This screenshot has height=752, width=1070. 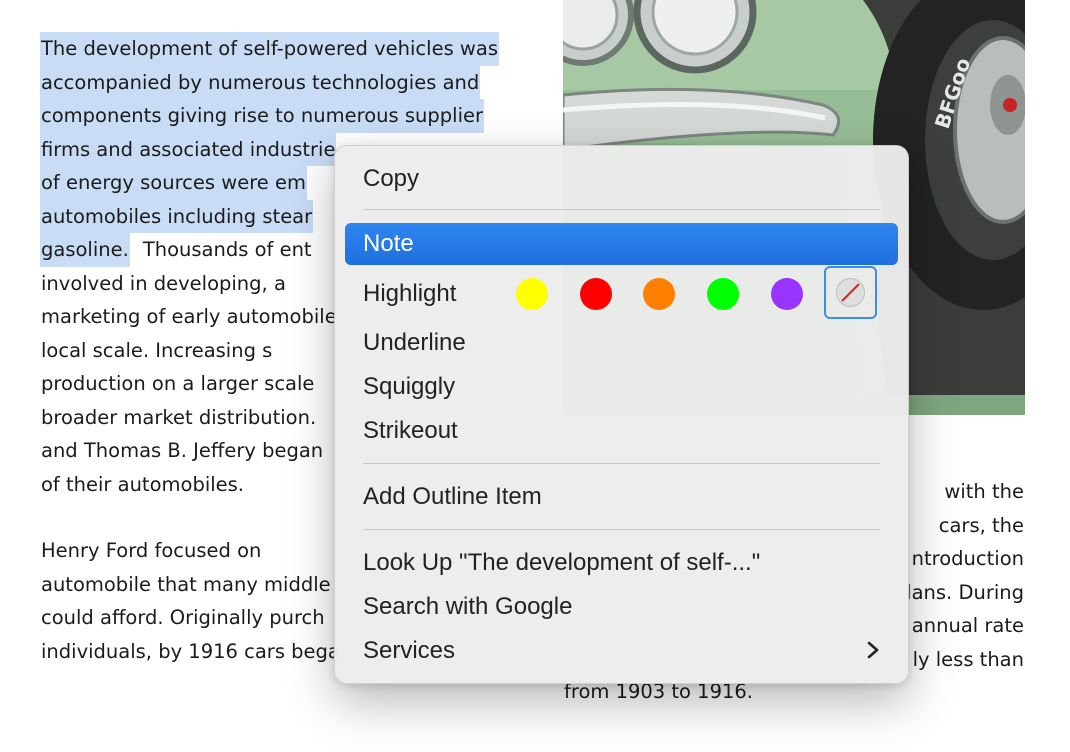 I want to click on text-line: lans. During, so click(x=965, y=593).